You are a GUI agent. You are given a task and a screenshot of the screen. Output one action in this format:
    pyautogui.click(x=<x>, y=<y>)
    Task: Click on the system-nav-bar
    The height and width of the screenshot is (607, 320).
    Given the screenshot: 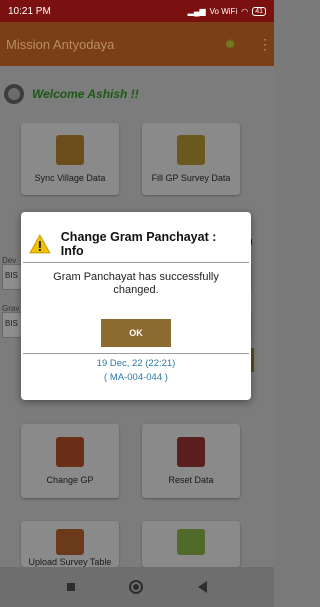 What is the action you would take?
    pyautogui.click(x=137, y=587)
    